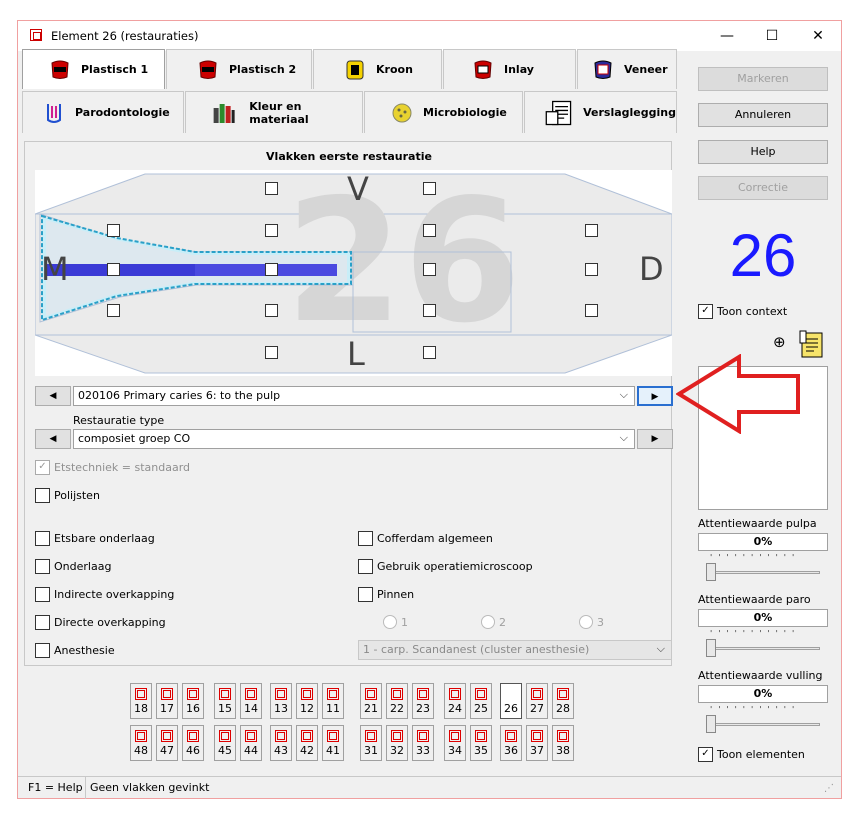 This screenshot has width=861, height=818. What do you see at coordinates (100, 622) in the screenshot?
I see `directe-overkapping-checkbox: Directe overkapping` at bounding box center [100, 622].